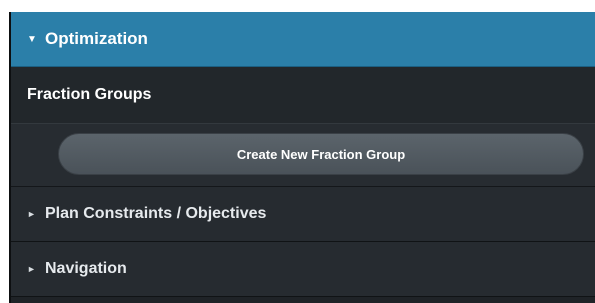 Image resolution: width=595 pixels, height=303 pixels. Describe the element at coordinates (89, 94) in the screenshot. I see `fraction-groups-label: Fraction Groups` at that location.